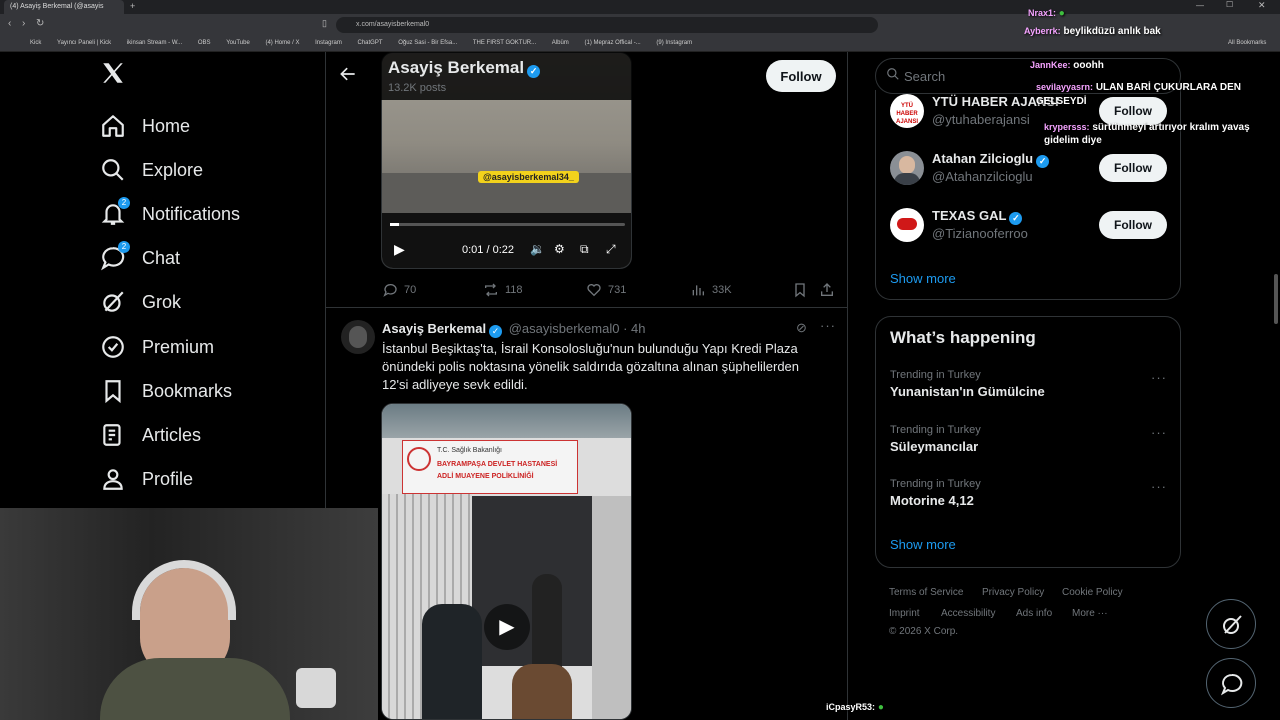  Describe the element at coordinates (1030, 228) in the screenshot. I see `suggested-user: TEXAS GAL ✓ @Tizianooferroo Follow` at that location.